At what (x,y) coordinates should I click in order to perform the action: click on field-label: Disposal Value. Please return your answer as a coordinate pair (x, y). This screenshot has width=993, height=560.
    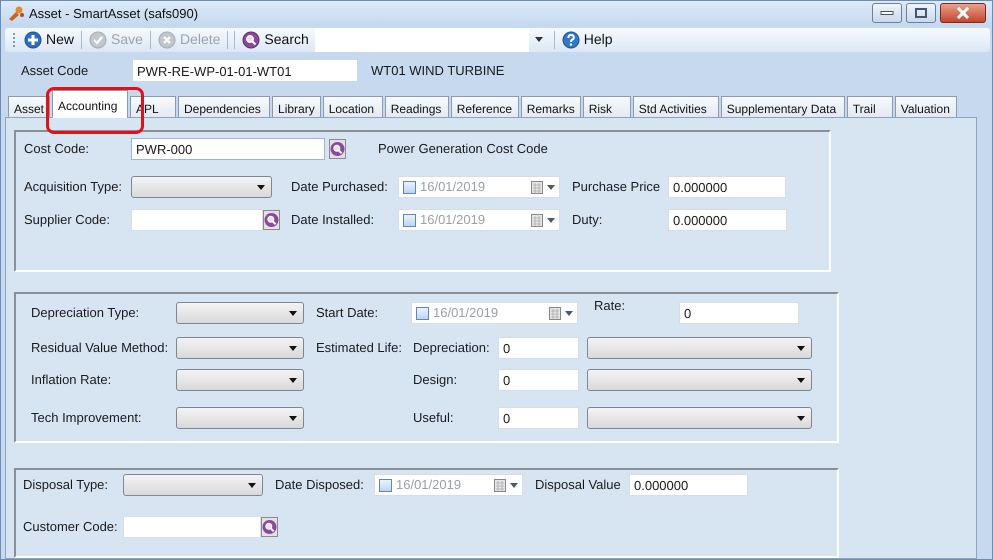
    Looking at the image, I should click on (578, 485).